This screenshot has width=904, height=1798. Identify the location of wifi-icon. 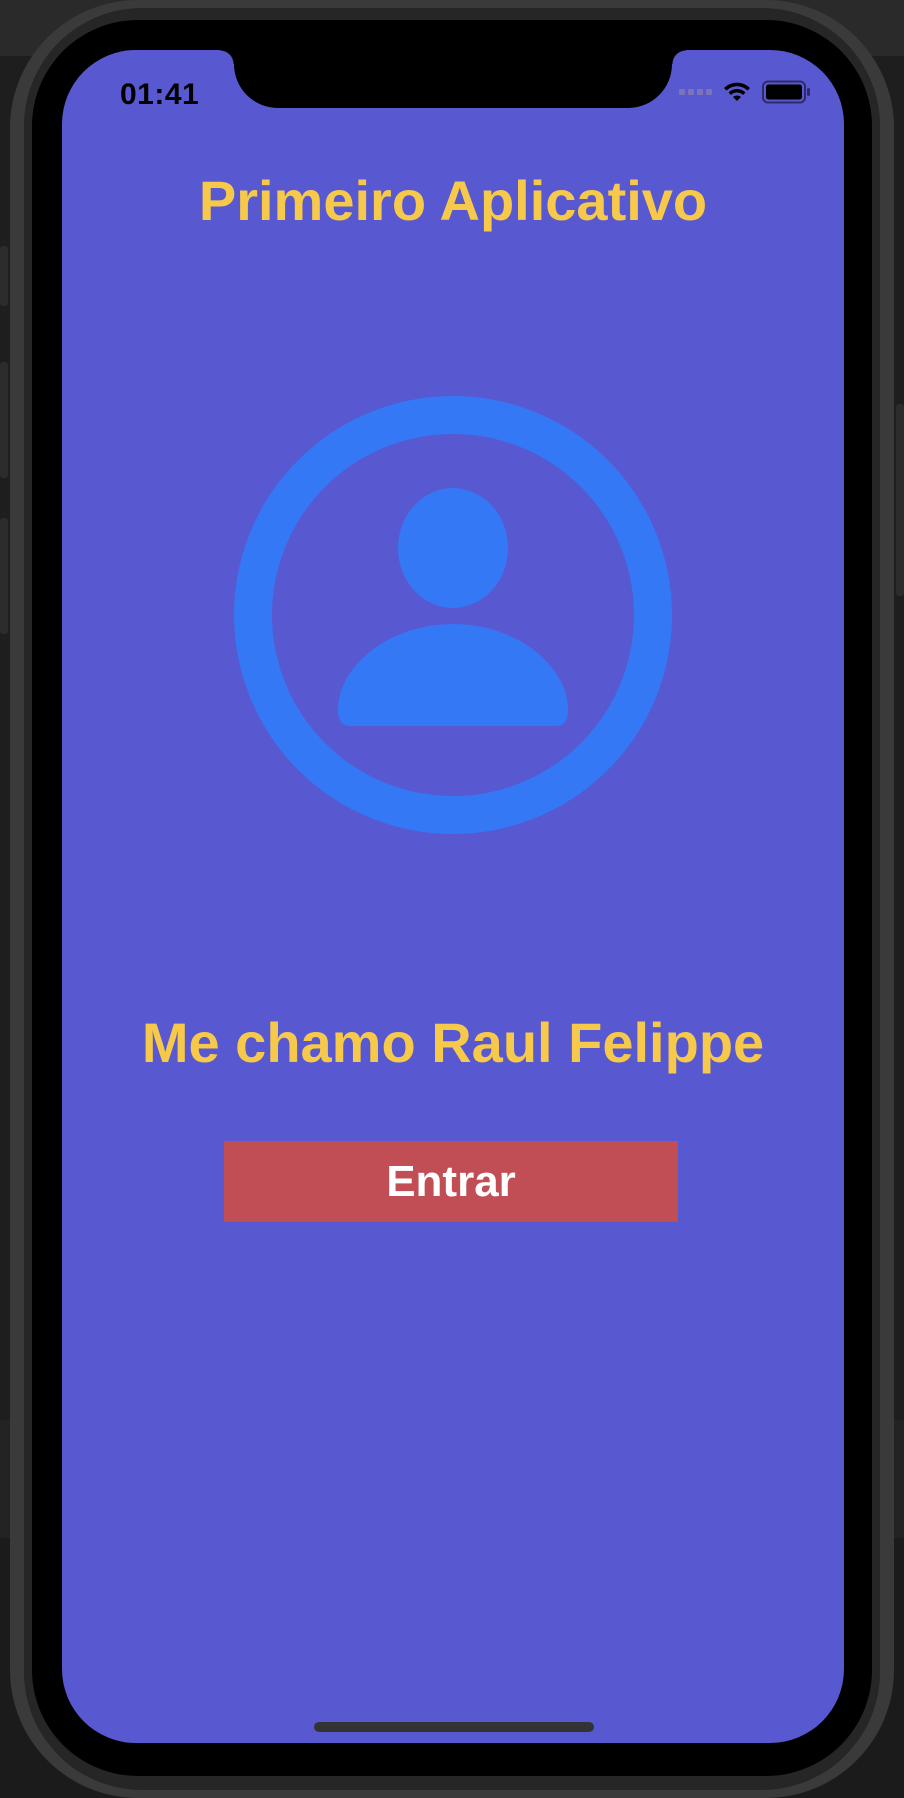
(737, 91).